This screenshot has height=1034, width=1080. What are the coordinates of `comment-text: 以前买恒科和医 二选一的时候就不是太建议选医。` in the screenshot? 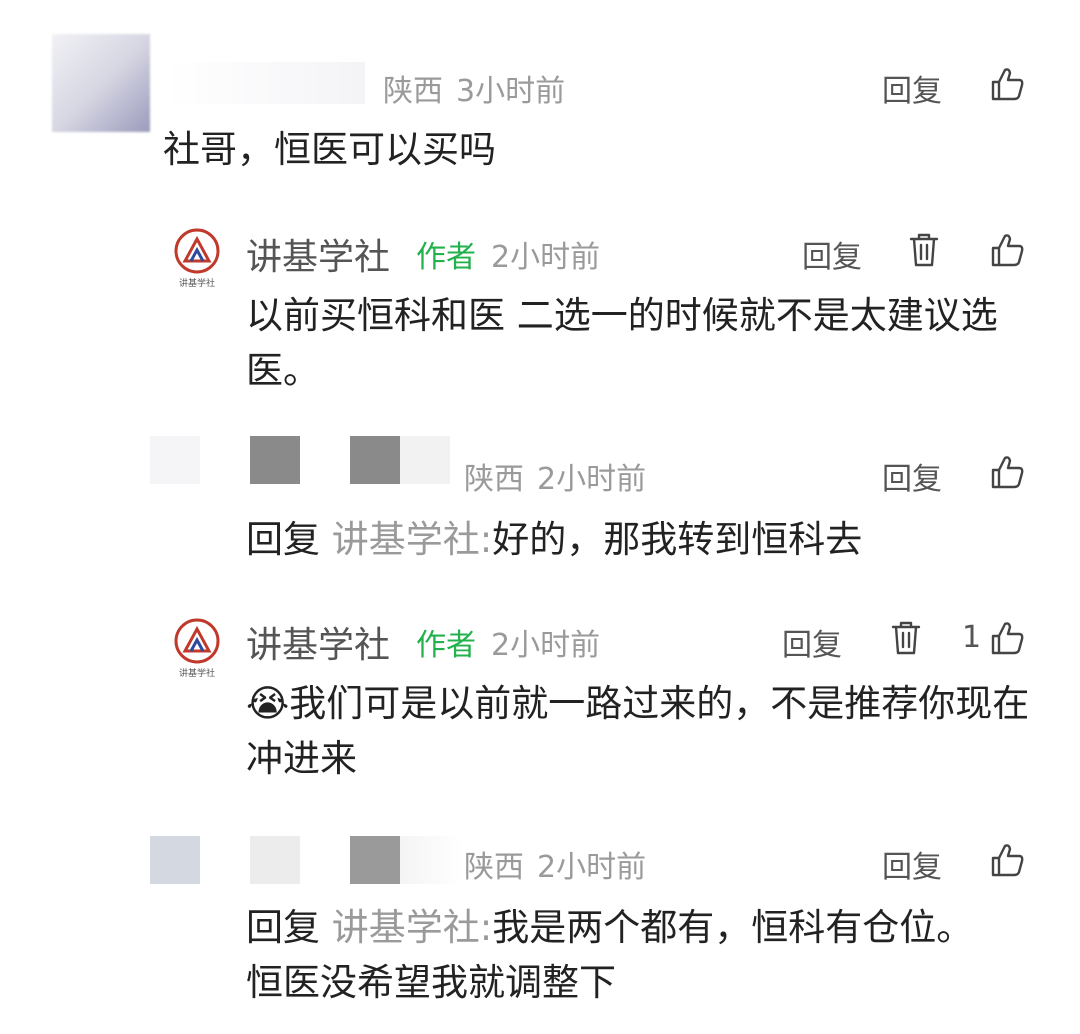 It's located at (622, 343).